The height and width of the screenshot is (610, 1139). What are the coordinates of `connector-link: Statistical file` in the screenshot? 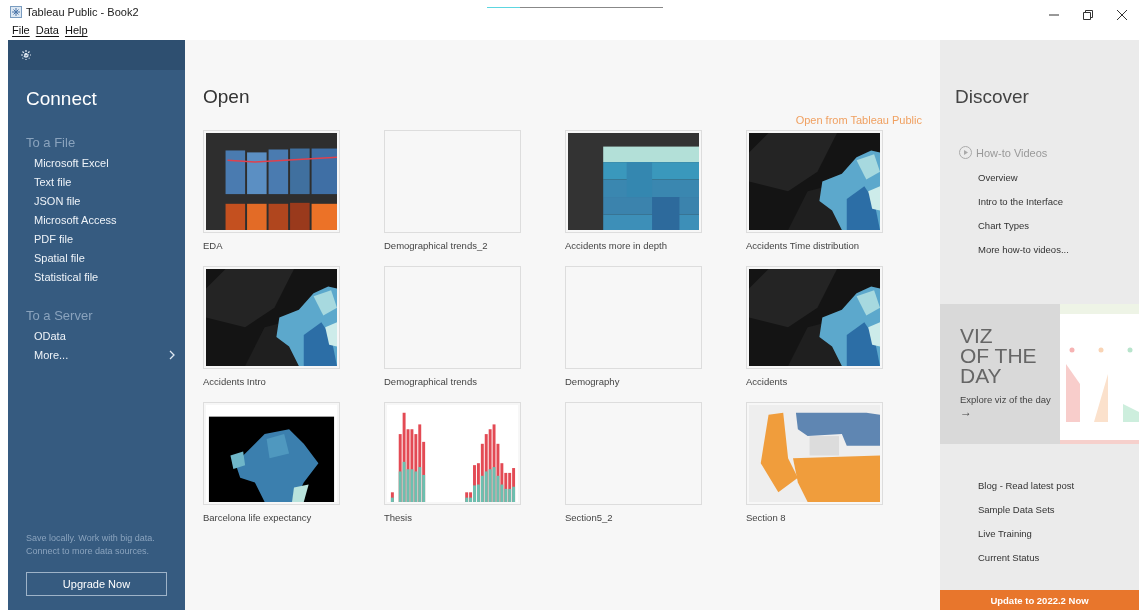 It's located at (109, 277).